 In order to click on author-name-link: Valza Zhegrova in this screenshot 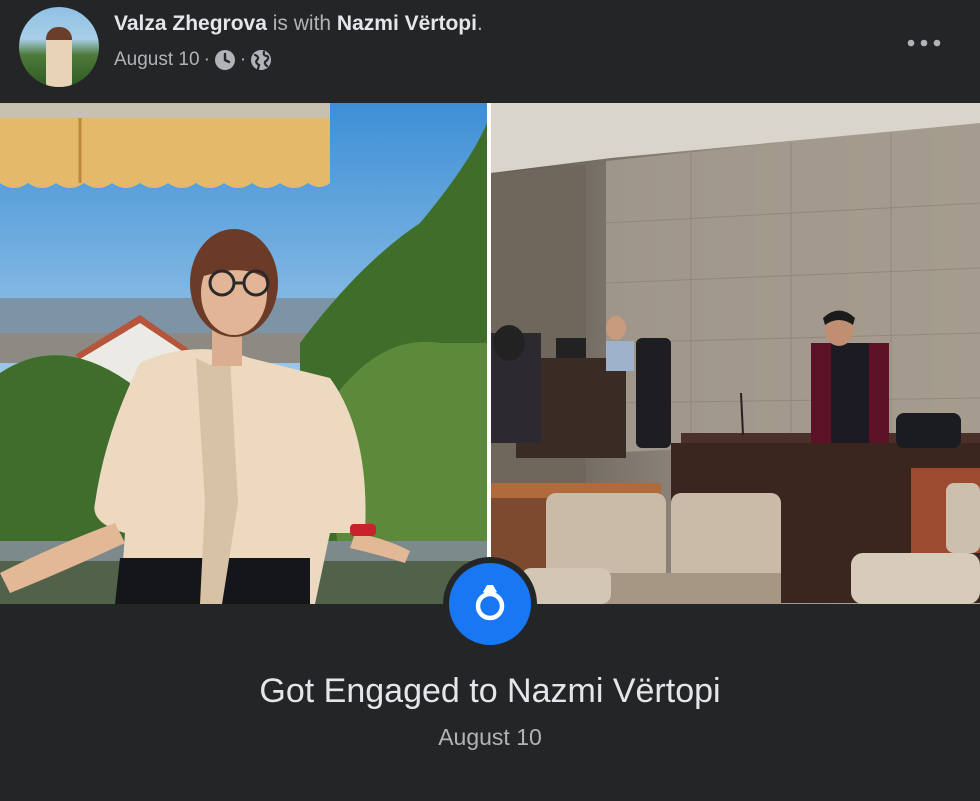, I will do `click(190, 23)`.